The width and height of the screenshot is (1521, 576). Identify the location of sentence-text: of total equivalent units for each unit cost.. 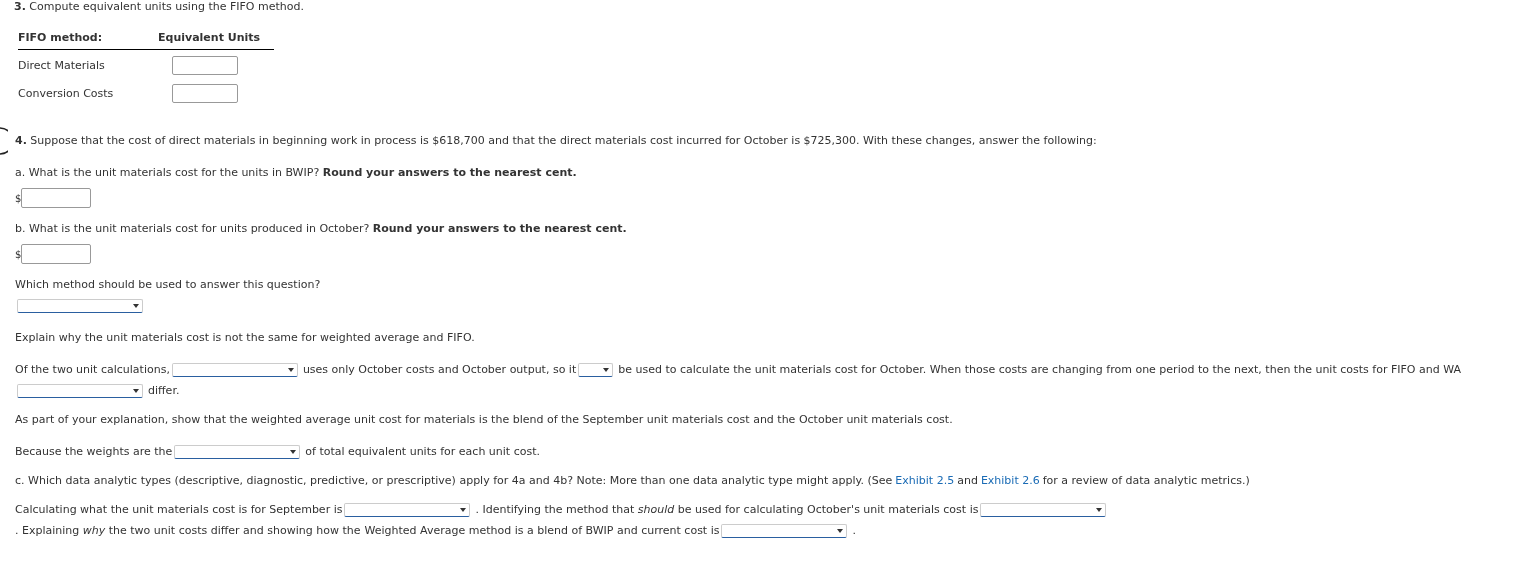
(422, 451).